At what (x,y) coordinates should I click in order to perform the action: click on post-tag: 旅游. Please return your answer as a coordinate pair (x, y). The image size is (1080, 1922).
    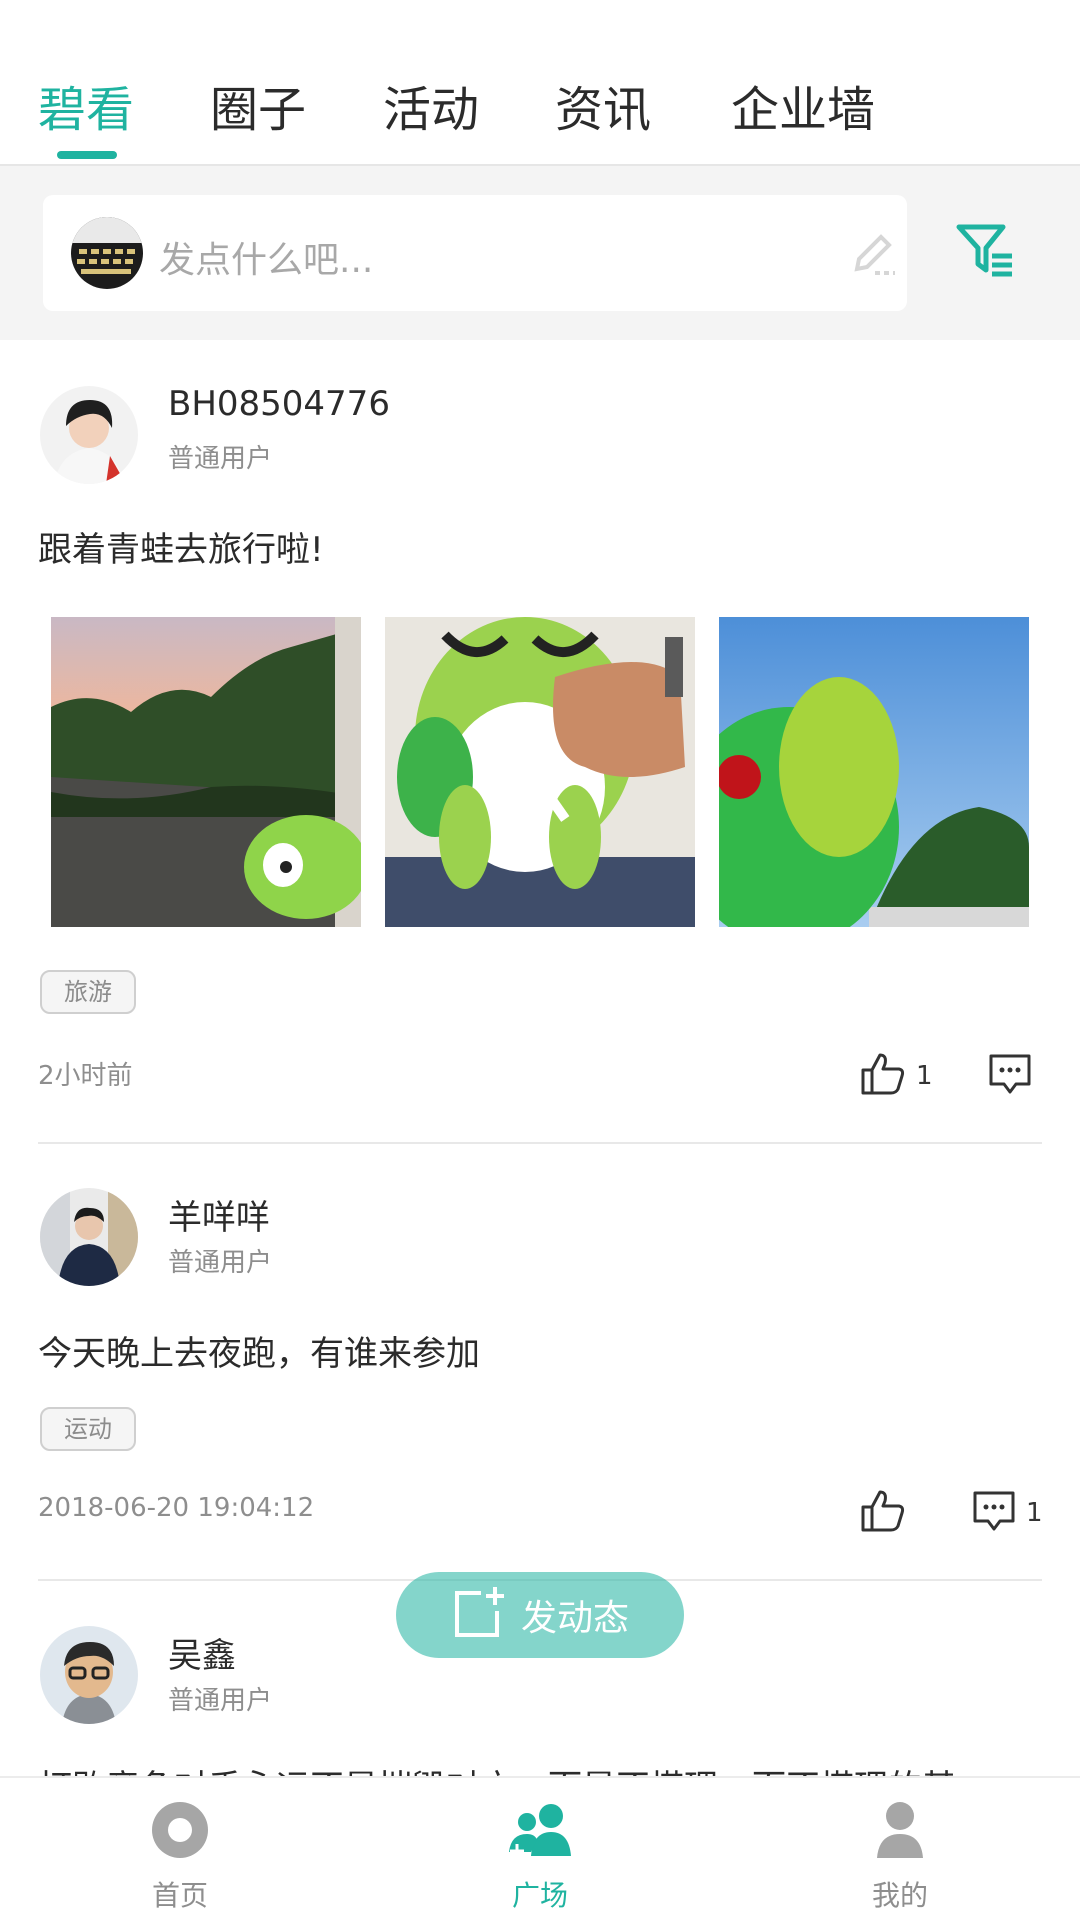
    Looking at the image, I should click on (88, 992).